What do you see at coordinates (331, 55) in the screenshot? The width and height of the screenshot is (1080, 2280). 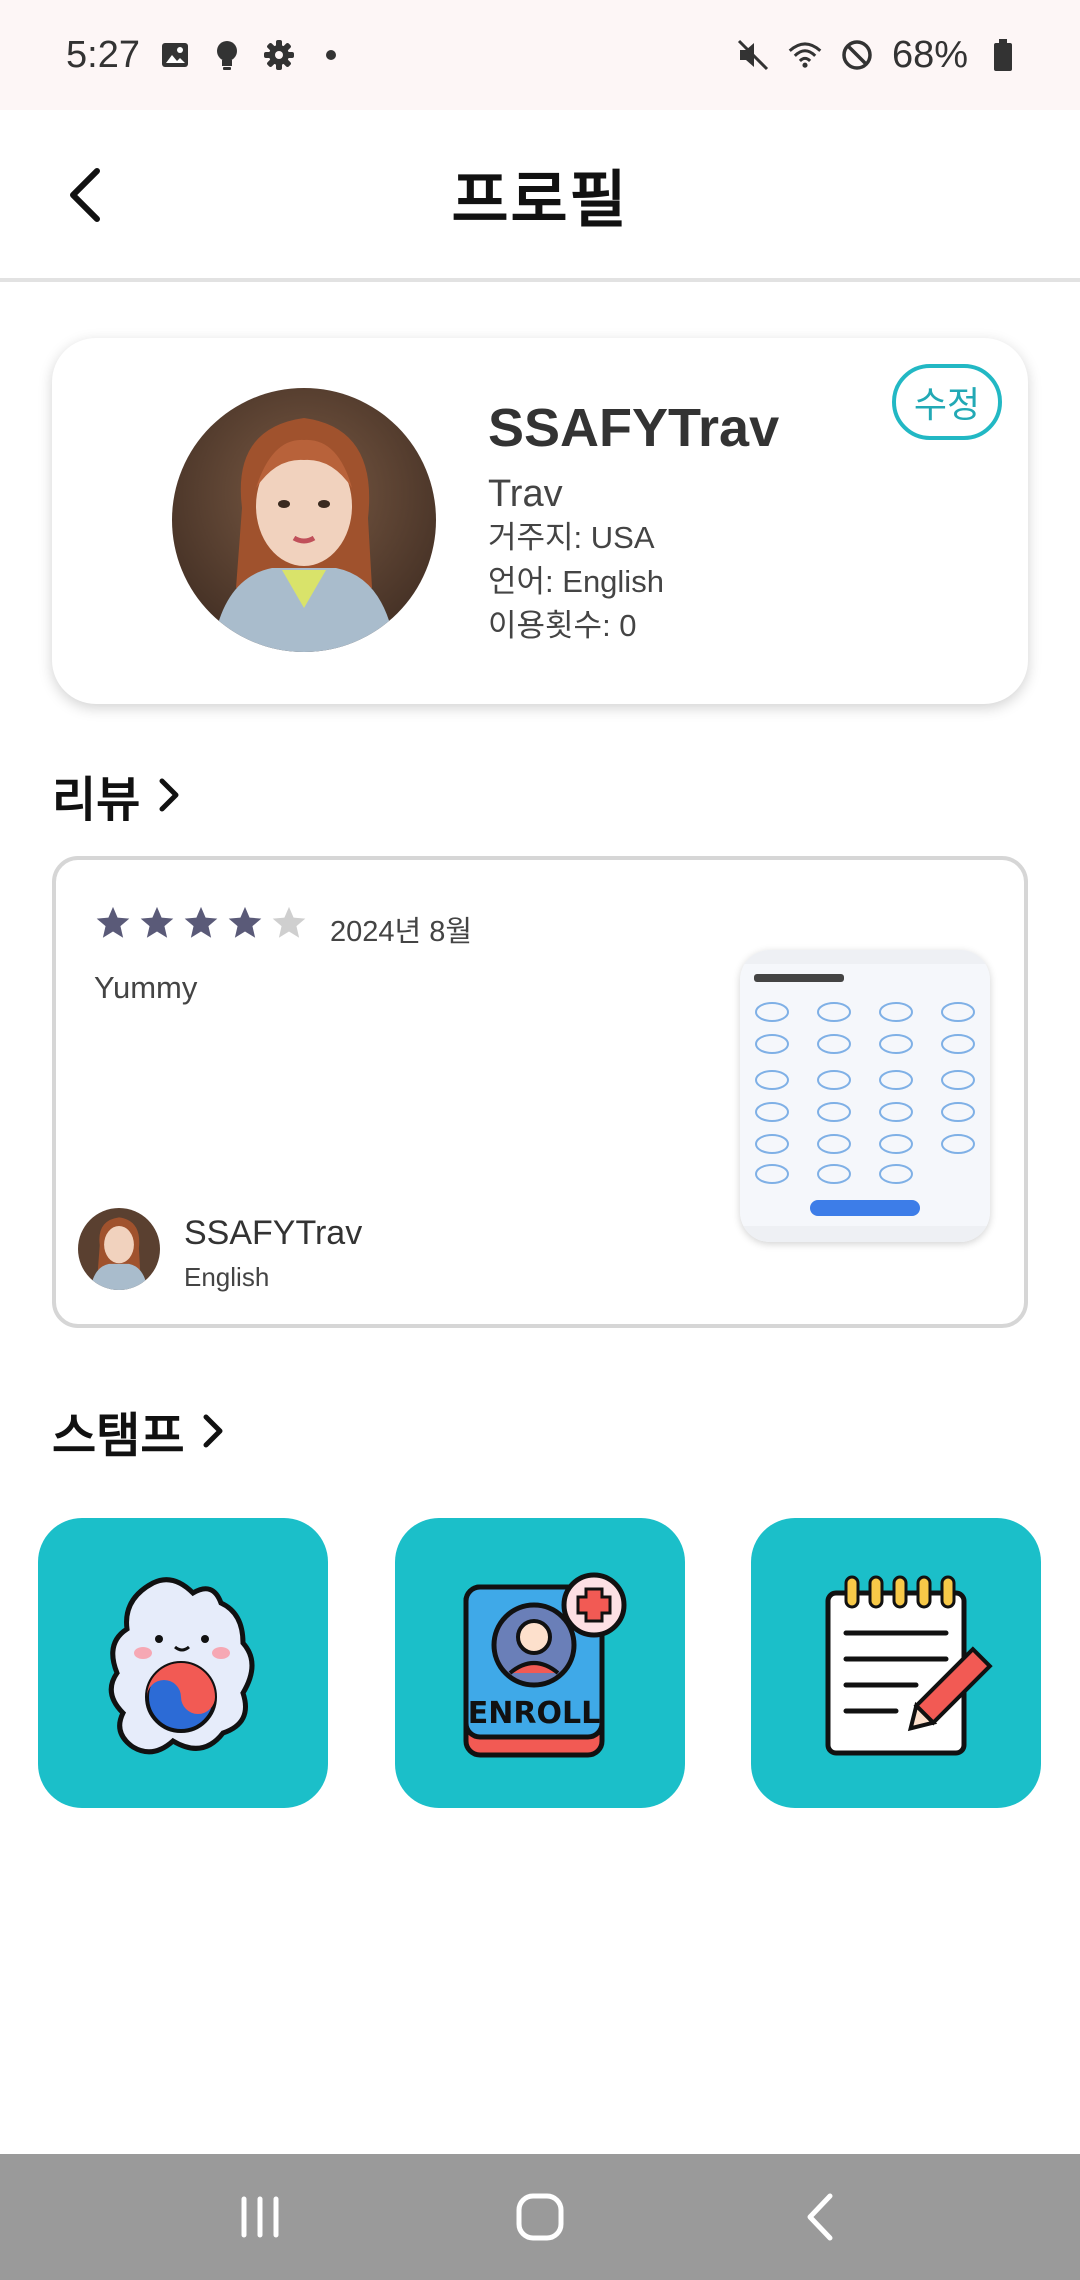 I see `dot-icon` at bounding box center [331, 55].